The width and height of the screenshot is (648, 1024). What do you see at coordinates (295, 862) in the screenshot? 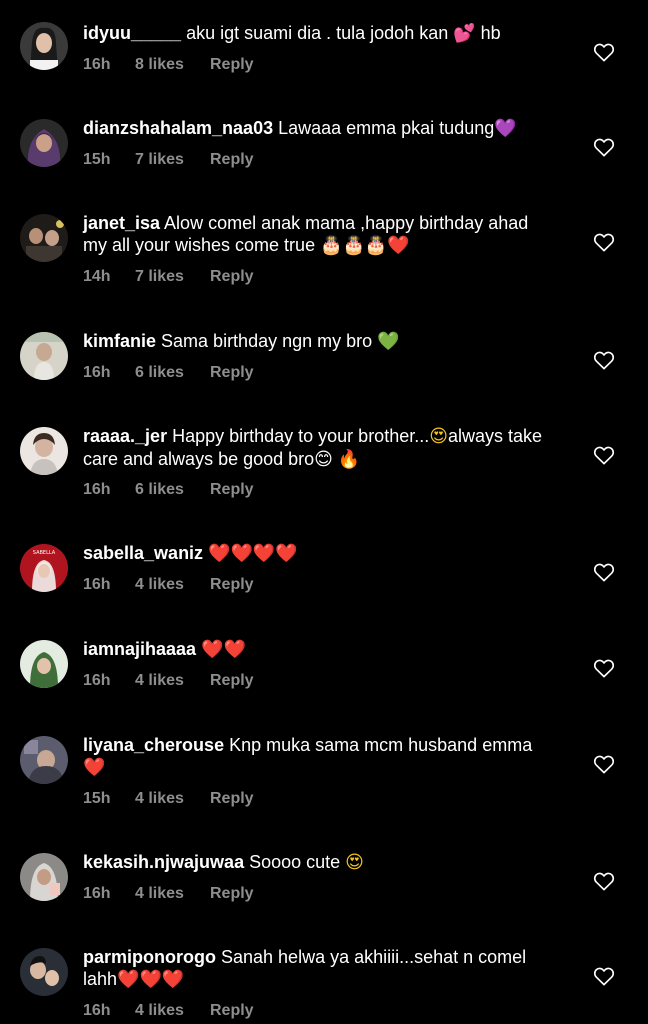
I see `comment-body: Soooo cute` at bounding box center [295, 862].